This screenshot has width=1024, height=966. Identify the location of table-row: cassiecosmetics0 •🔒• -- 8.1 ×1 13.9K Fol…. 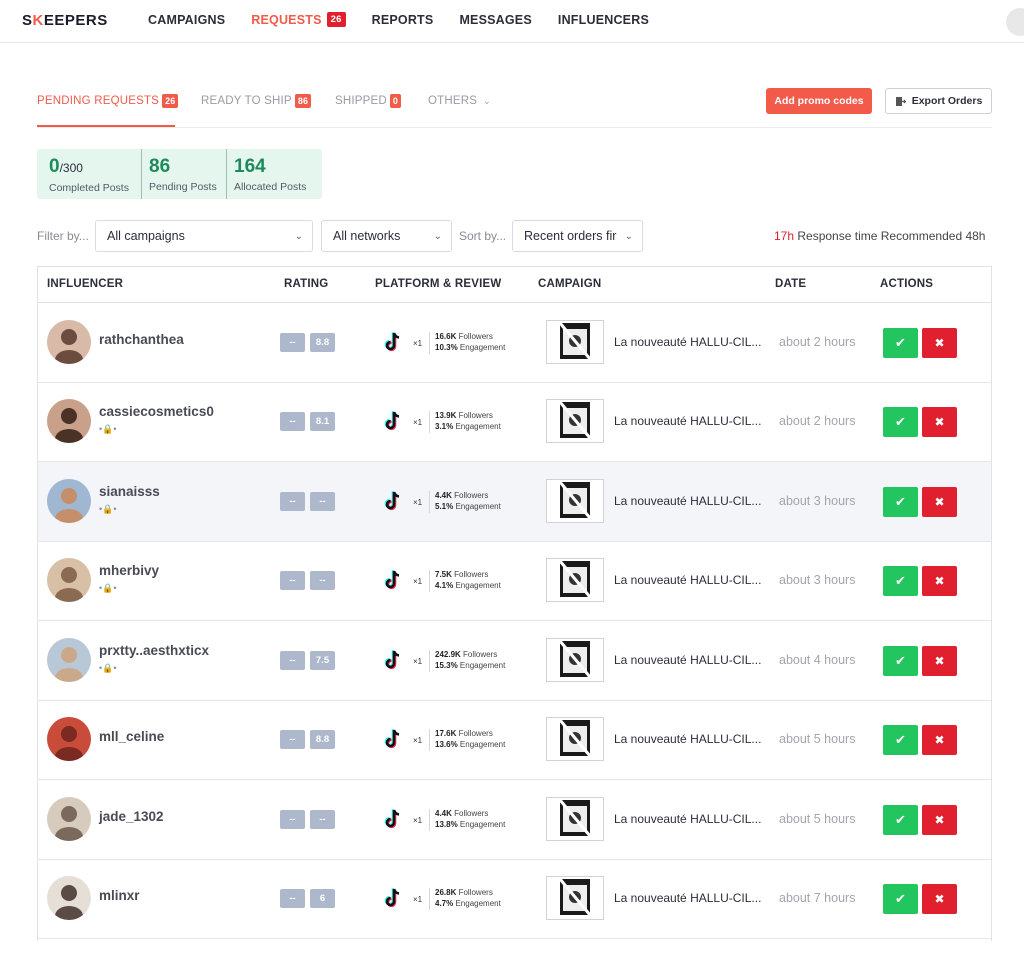
(514, 422).